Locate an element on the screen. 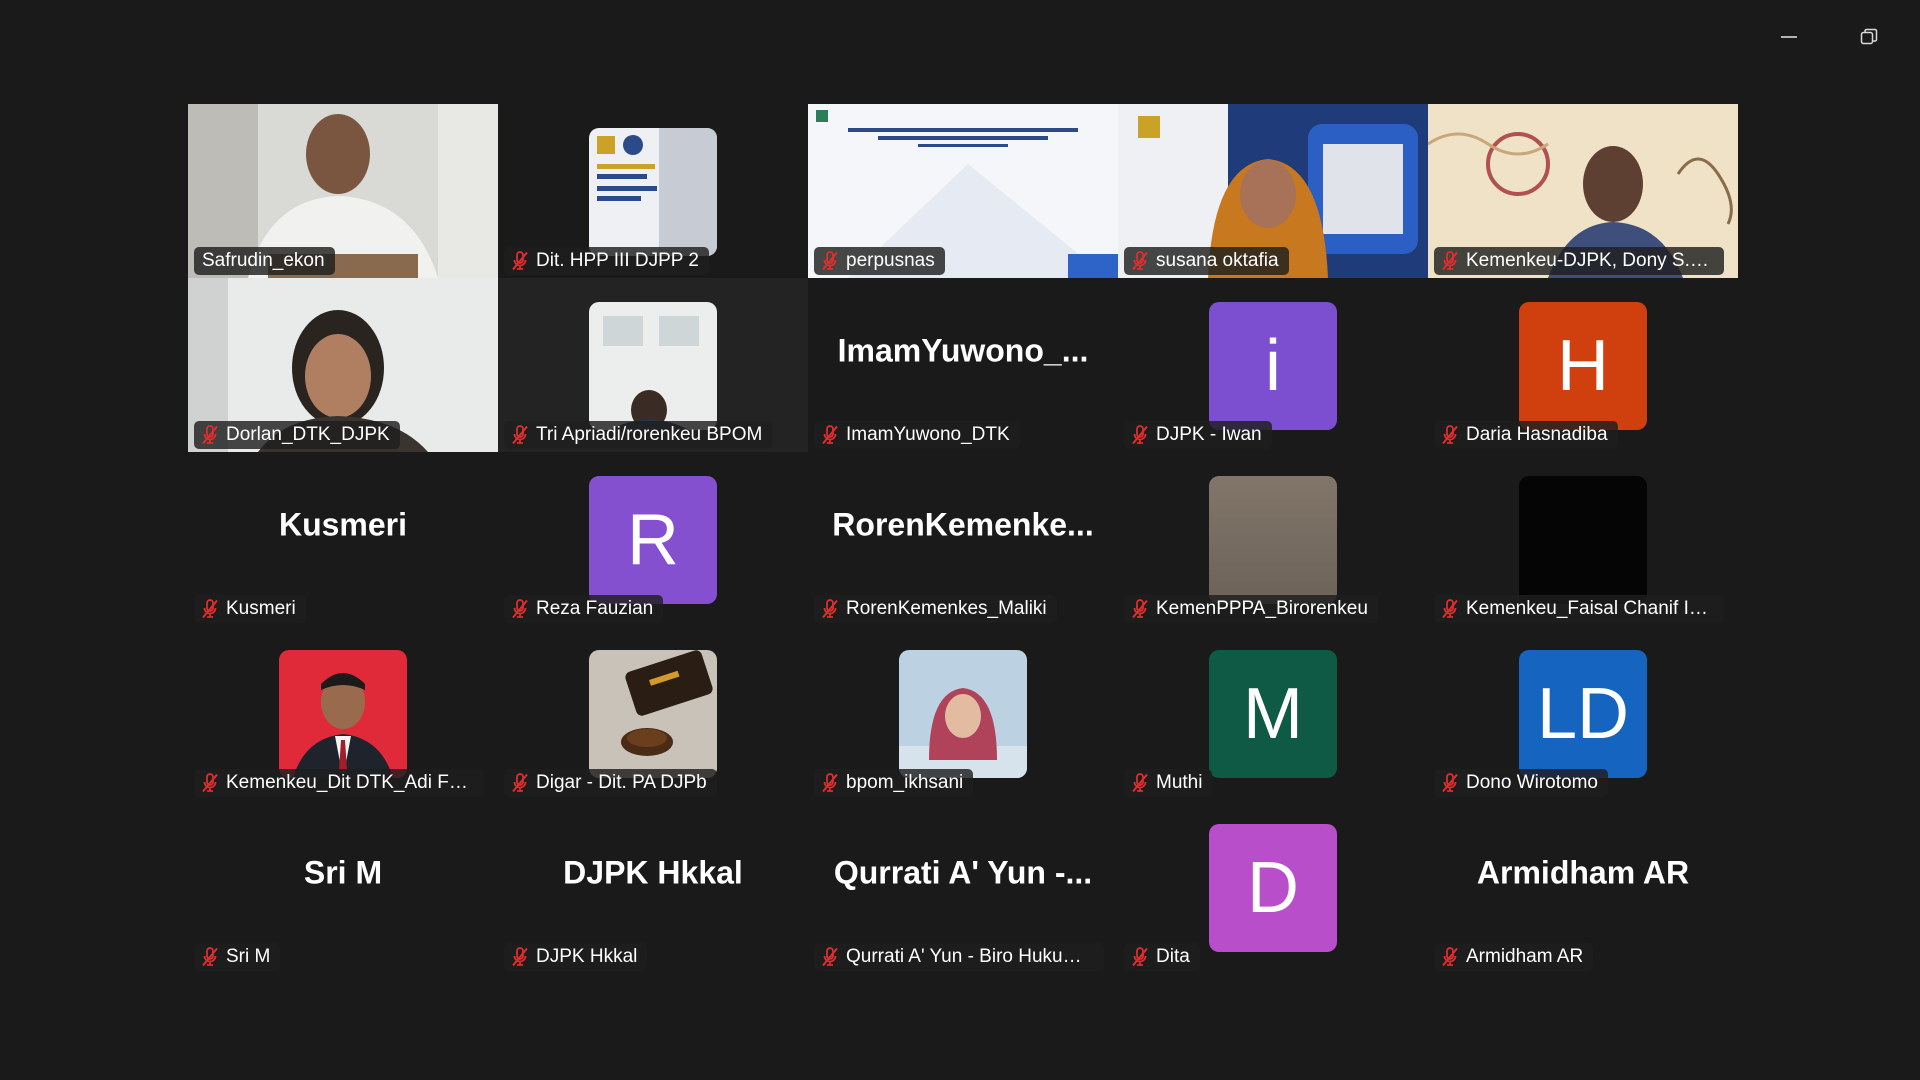 The width and height of the screenshot is (1920, 1080). participant-name-tag: Digar - Dit. PA DJPb is located at coordinates (610, 783).